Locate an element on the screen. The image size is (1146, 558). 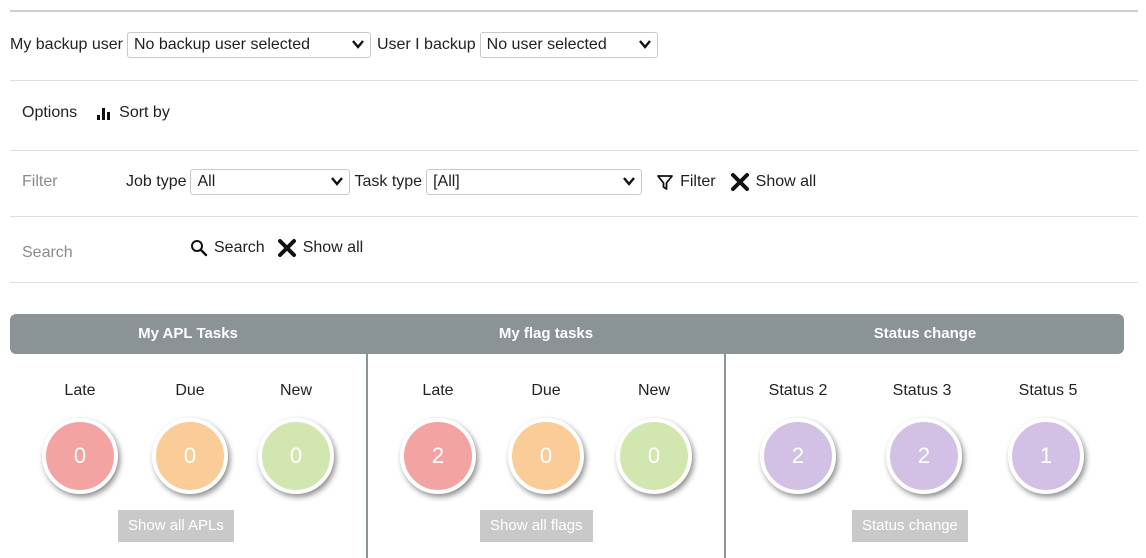
status-change-title: Status change is located at coordinates (925, 333).